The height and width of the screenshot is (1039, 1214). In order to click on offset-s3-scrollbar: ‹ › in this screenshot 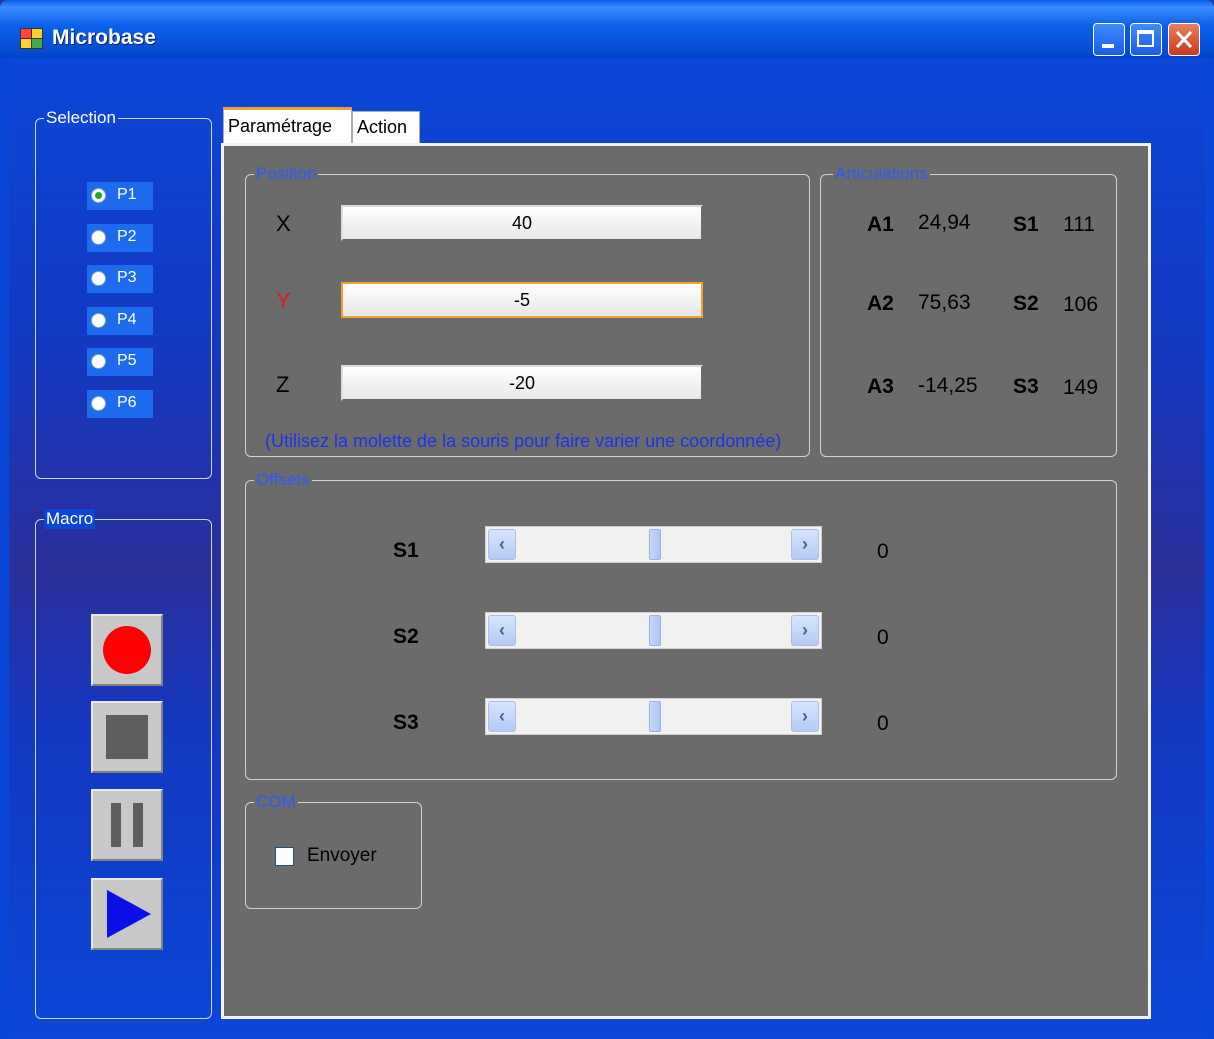, I will do `click(653, 716)`.